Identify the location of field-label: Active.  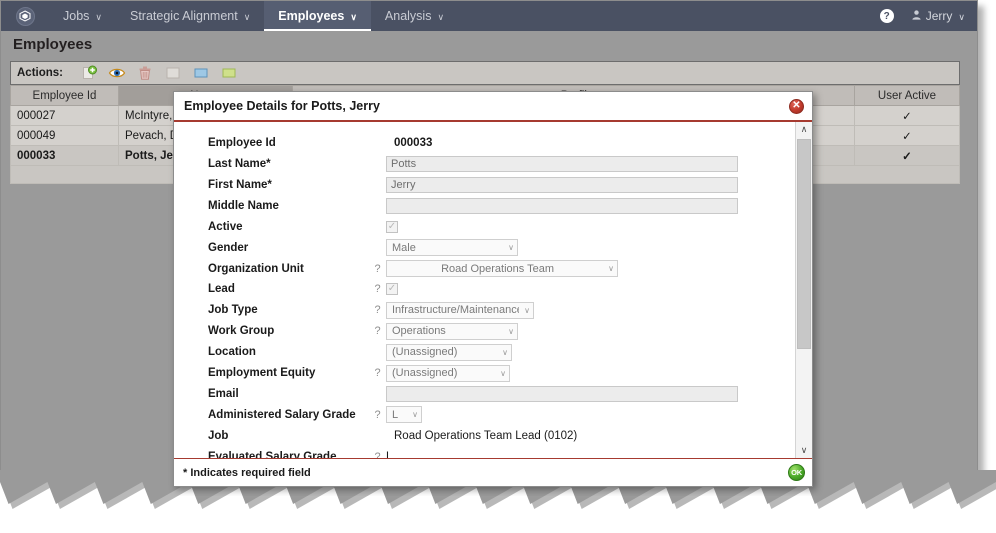
(225, 226).